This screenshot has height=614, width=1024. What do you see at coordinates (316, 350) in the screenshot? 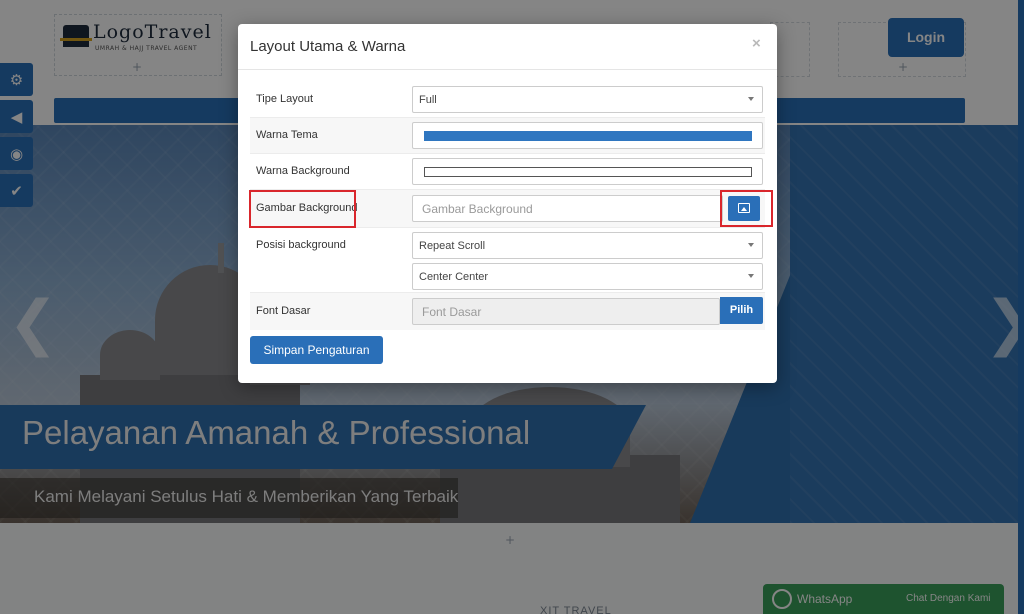
I see `save-settings-button: Simpan Pengaturan` at bounding box center [316, 350].